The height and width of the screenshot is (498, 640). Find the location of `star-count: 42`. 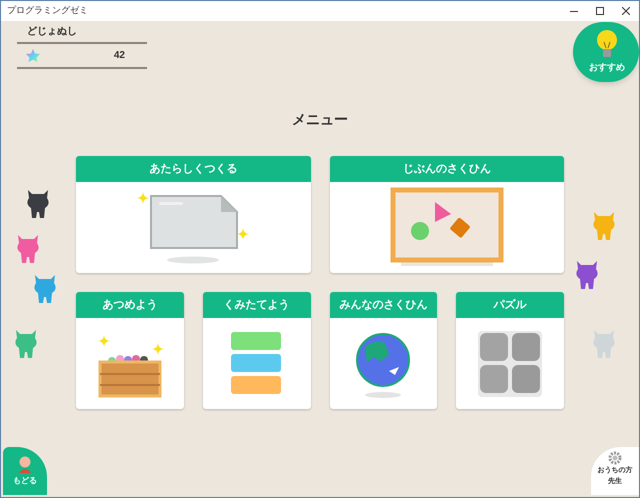

star-count: 42 is located at coordinates (119, 56).